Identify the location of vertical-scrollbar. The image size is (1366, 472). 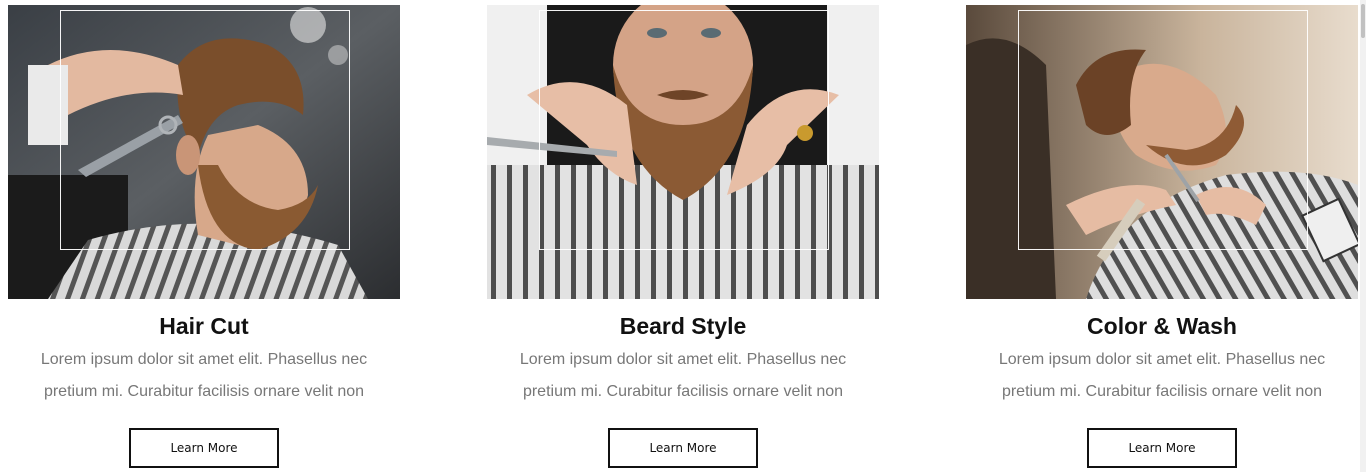
(1363, 236).